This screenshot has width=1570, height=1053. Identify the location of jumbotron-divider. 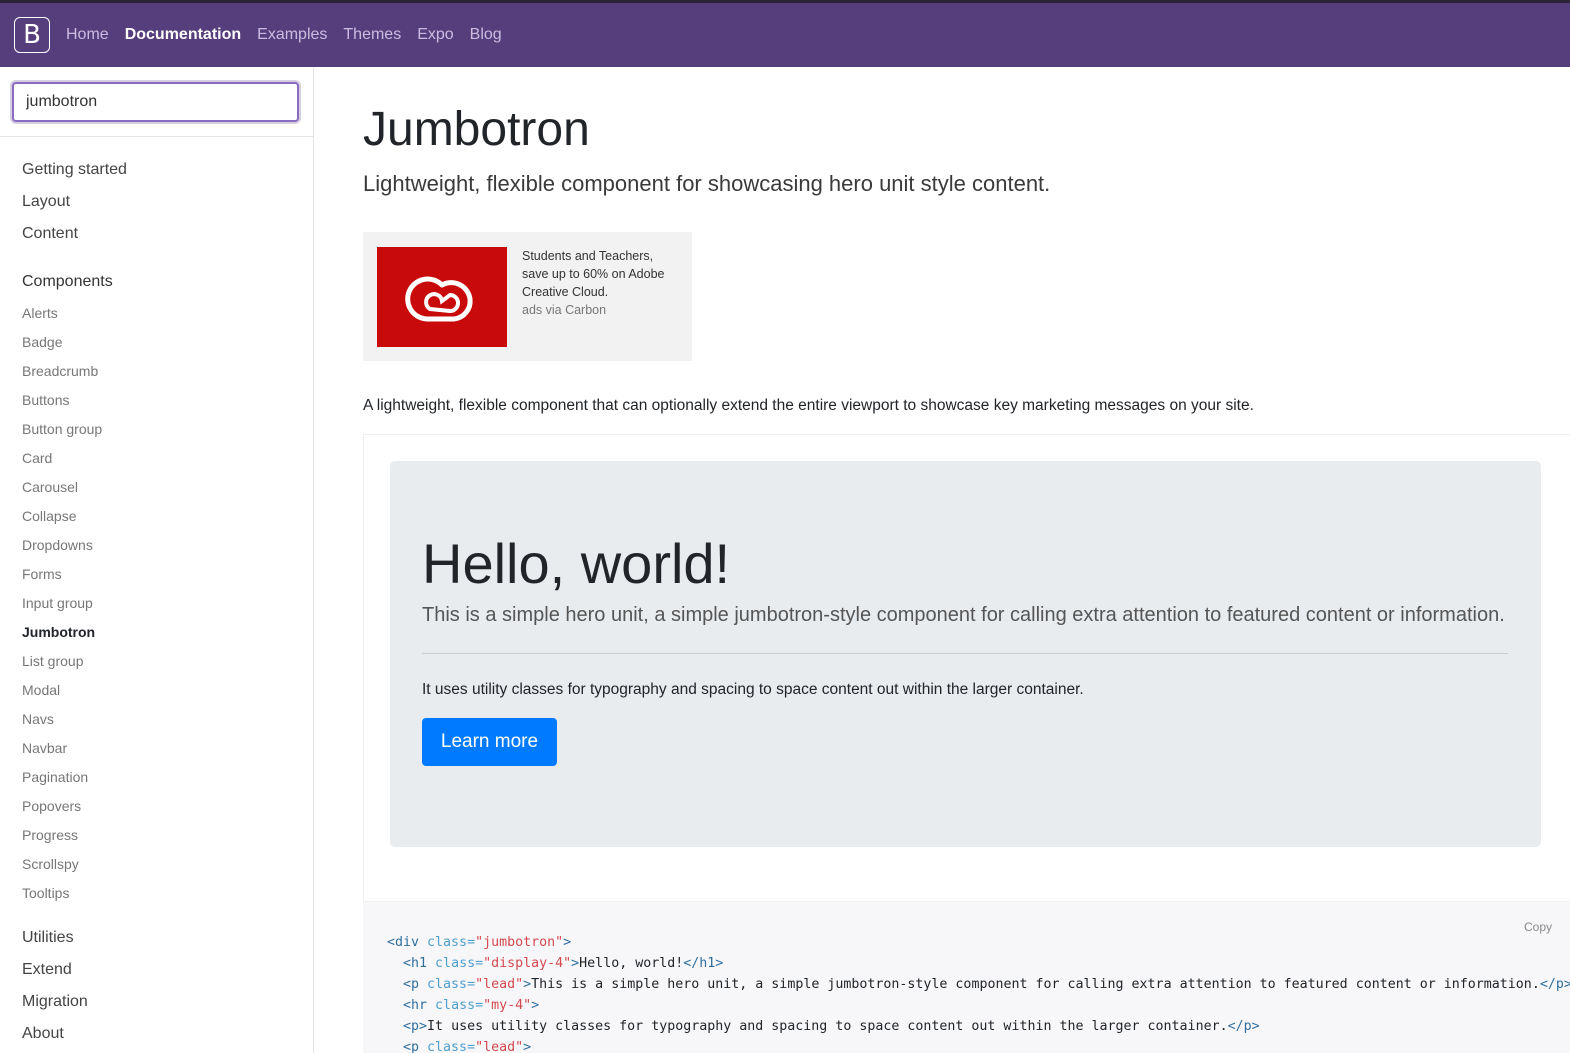
(965, 653).